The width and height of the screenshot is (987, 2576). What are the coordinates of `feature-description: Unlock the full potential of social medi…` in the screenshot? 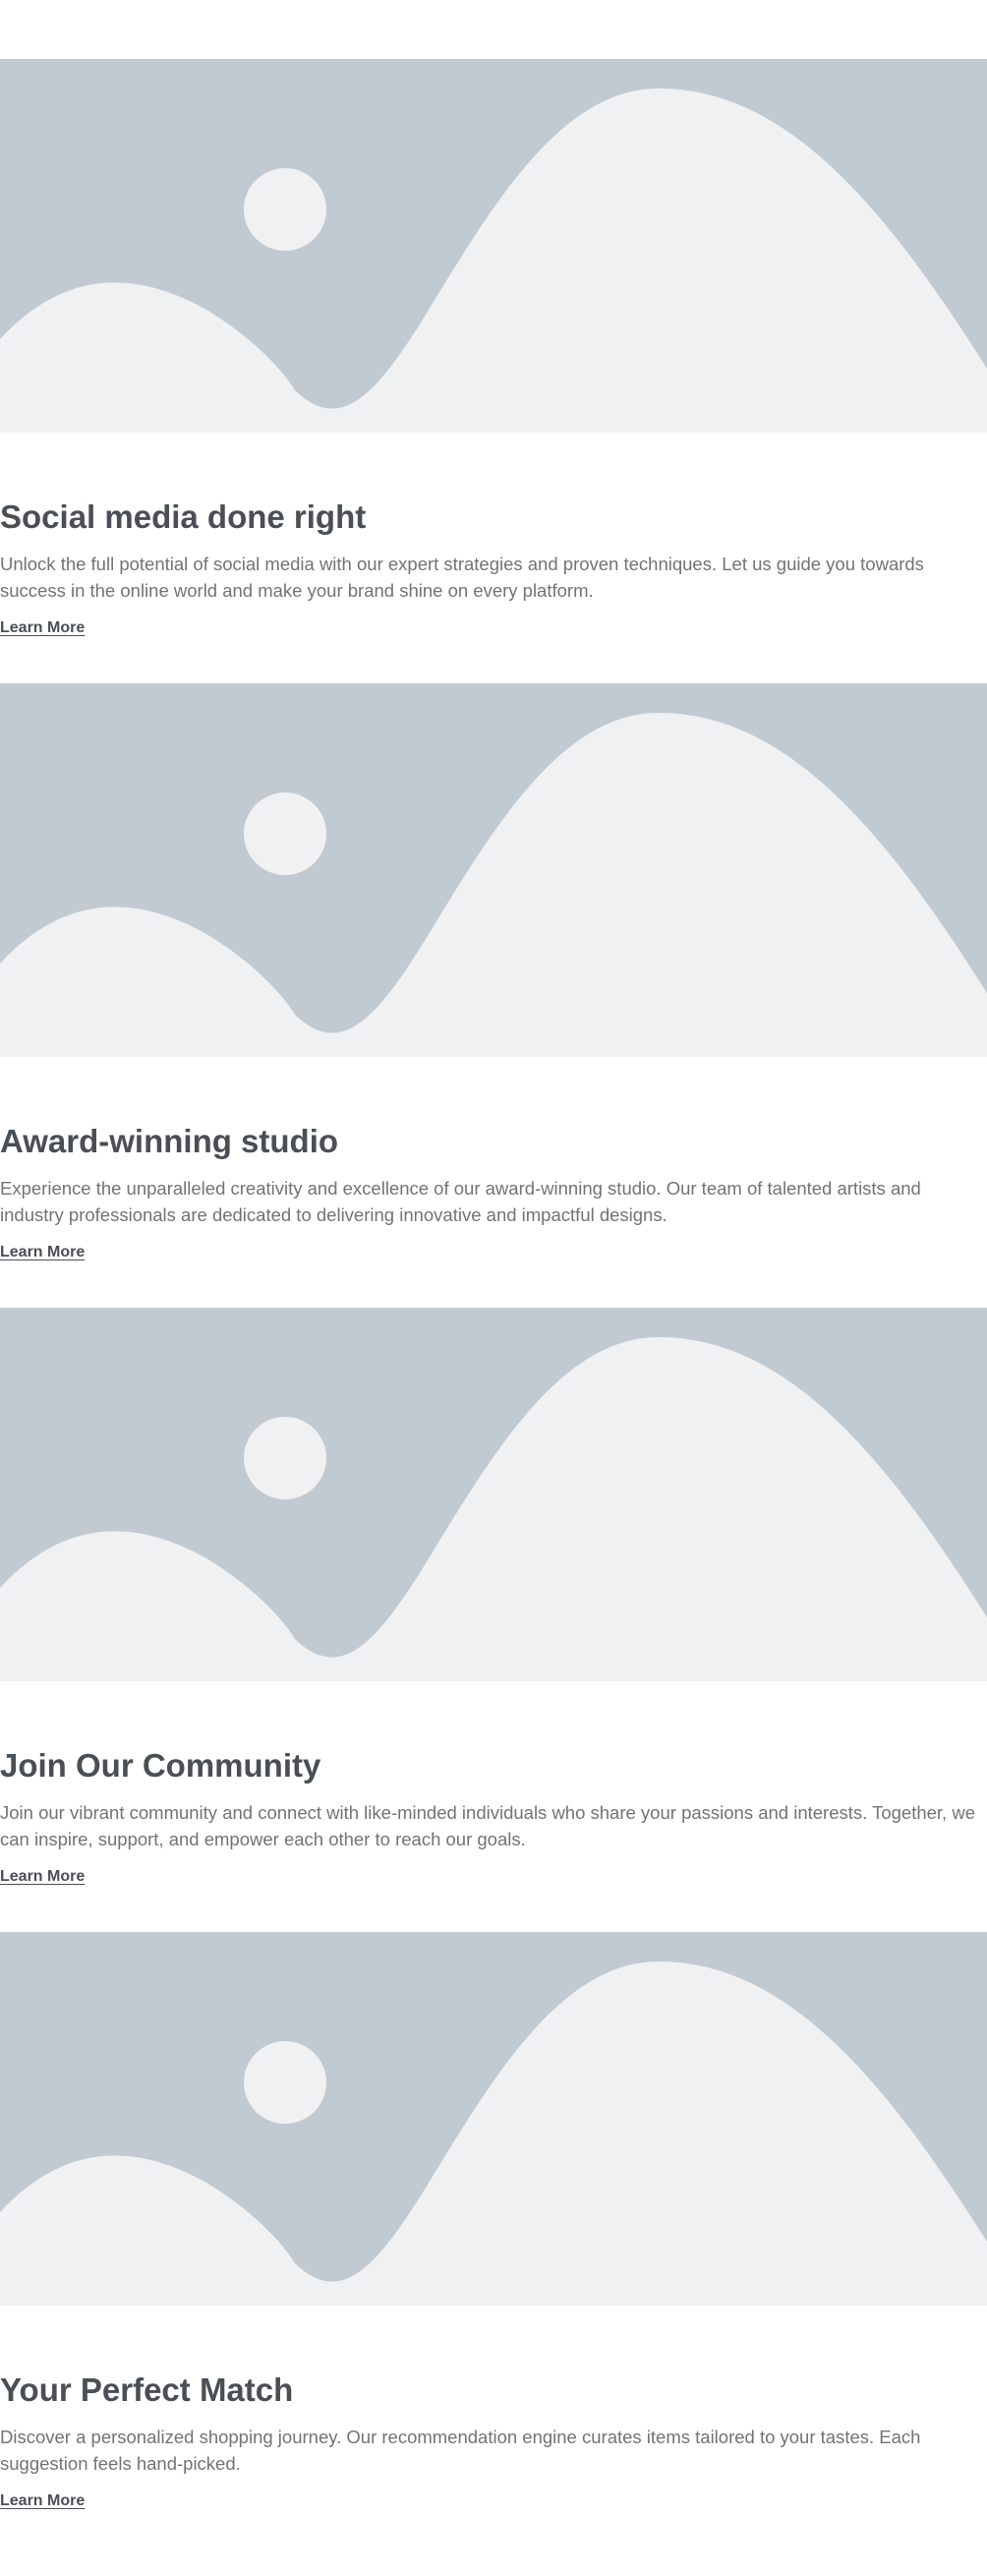 It's located at (462, 577).